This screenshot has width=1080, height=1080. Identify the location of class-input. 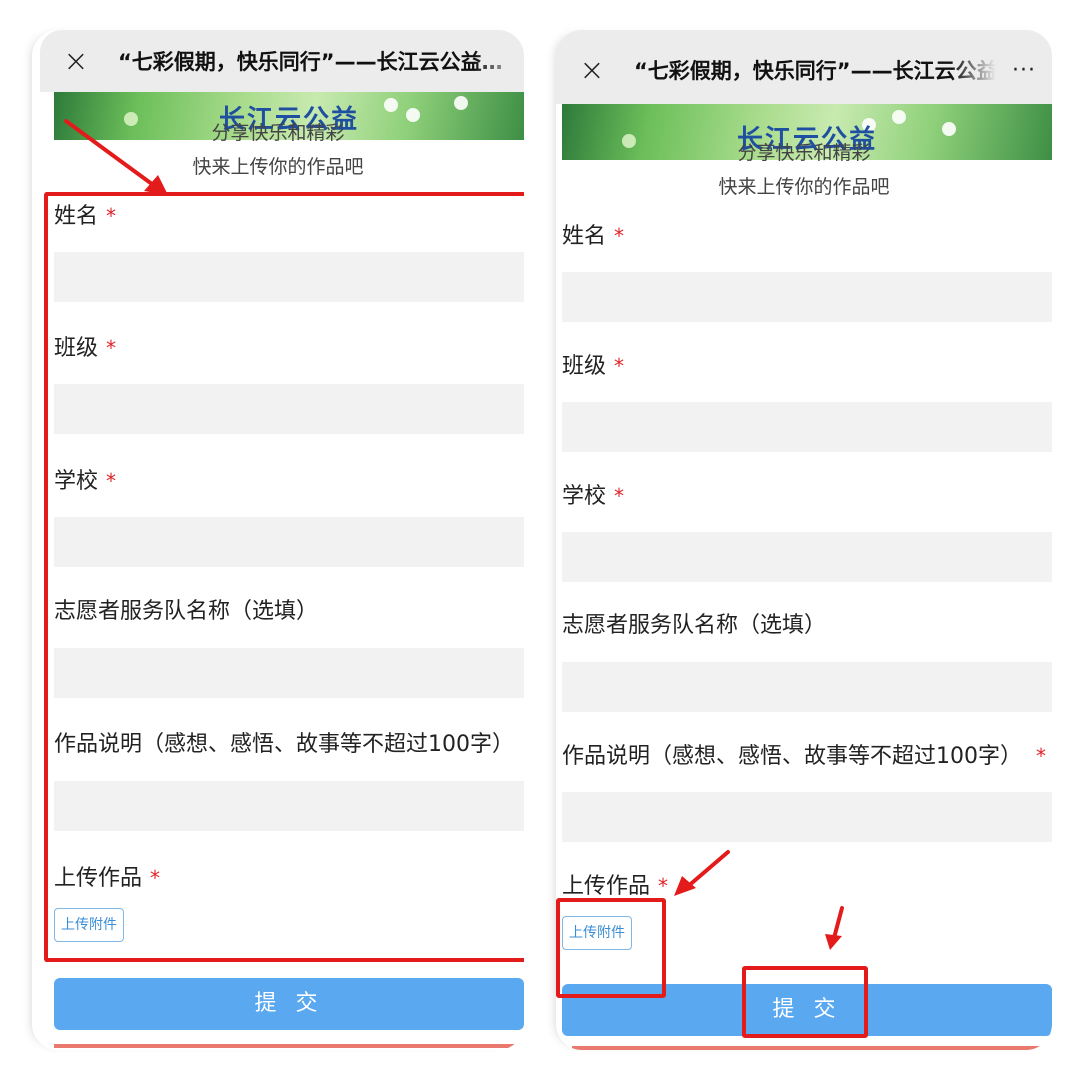
(807, 427).